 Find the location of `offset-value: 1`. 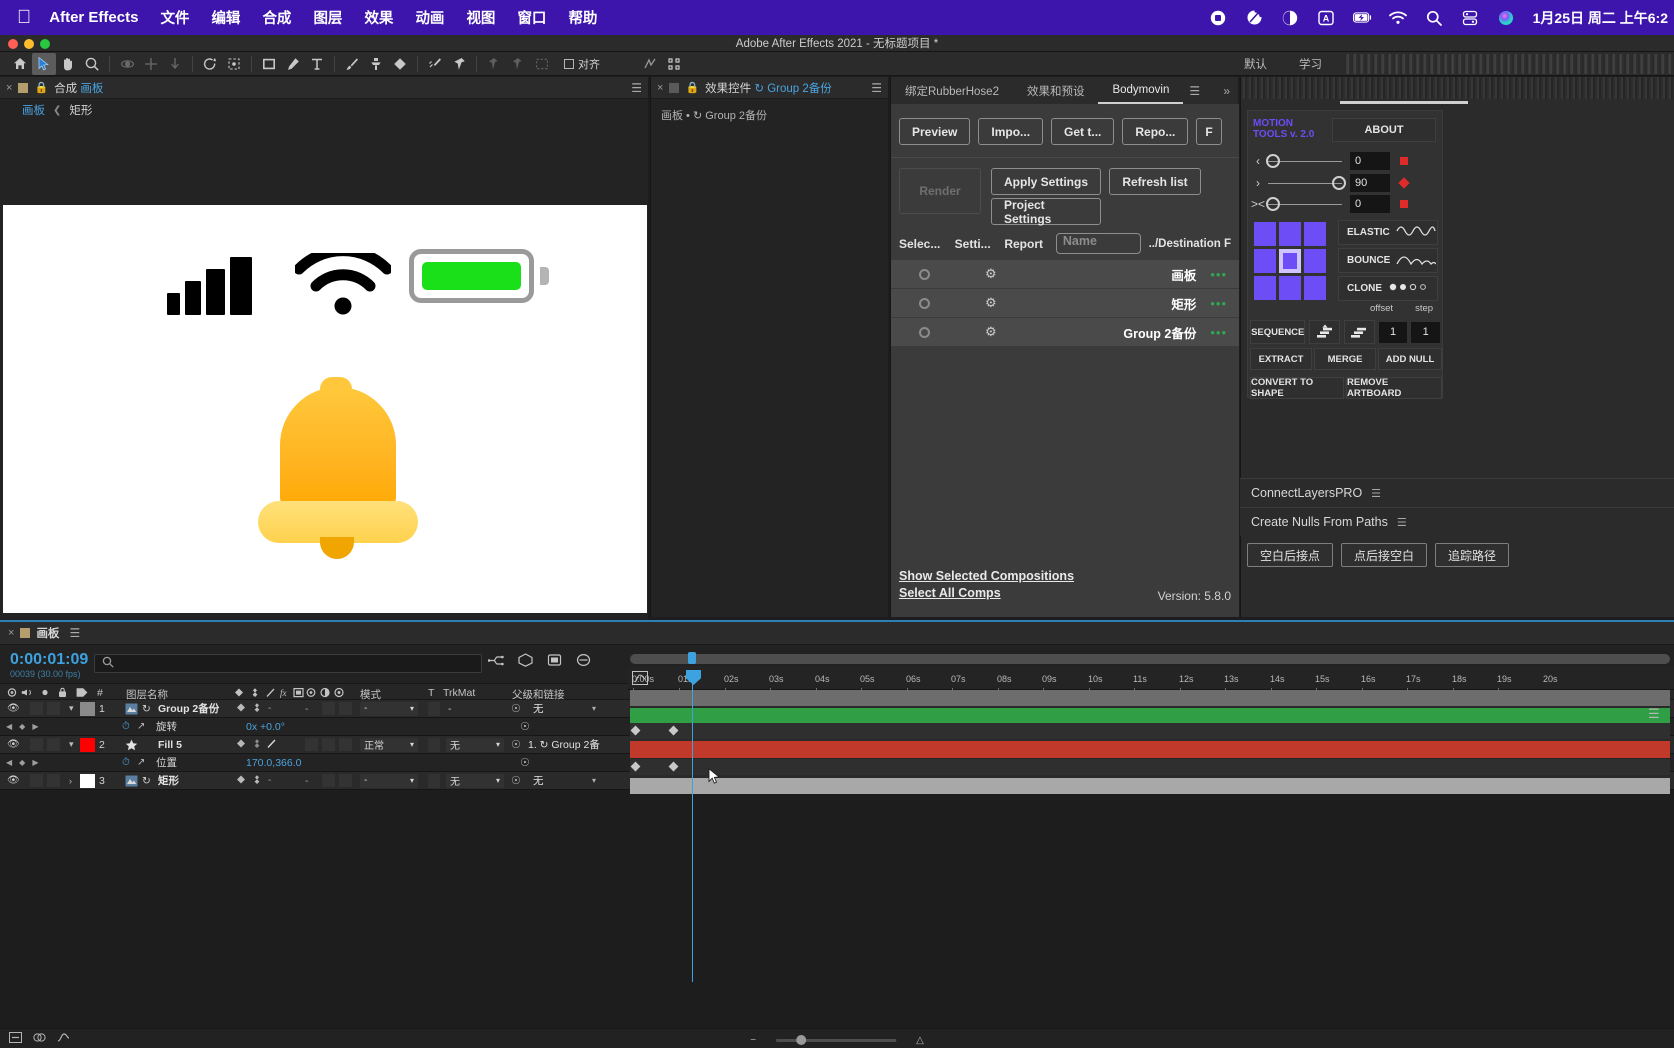

offset-value: 1 is located at coordinates (1393, 332).